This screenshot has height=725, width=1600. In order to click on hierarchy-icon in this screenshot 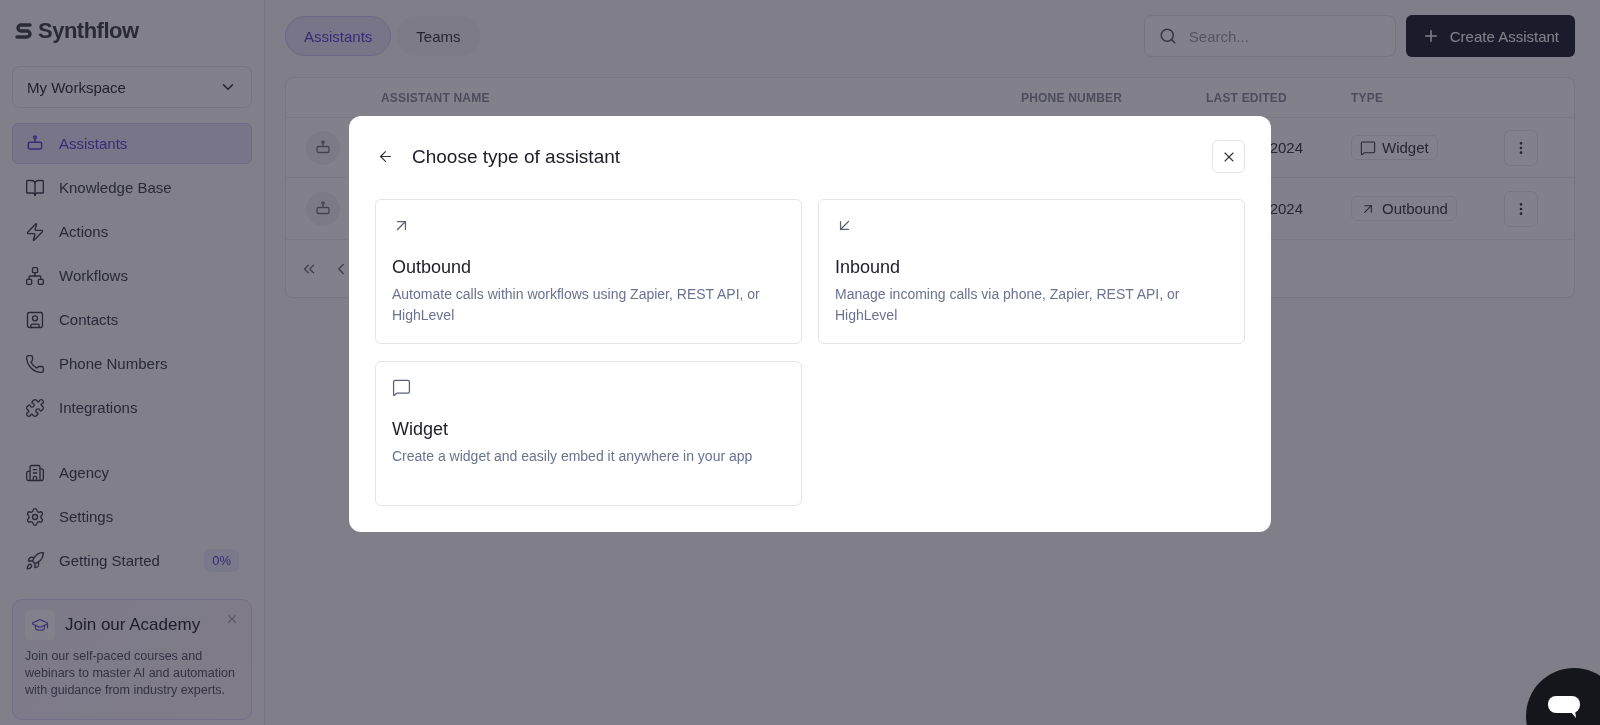, I will do `click(35, 275)`.